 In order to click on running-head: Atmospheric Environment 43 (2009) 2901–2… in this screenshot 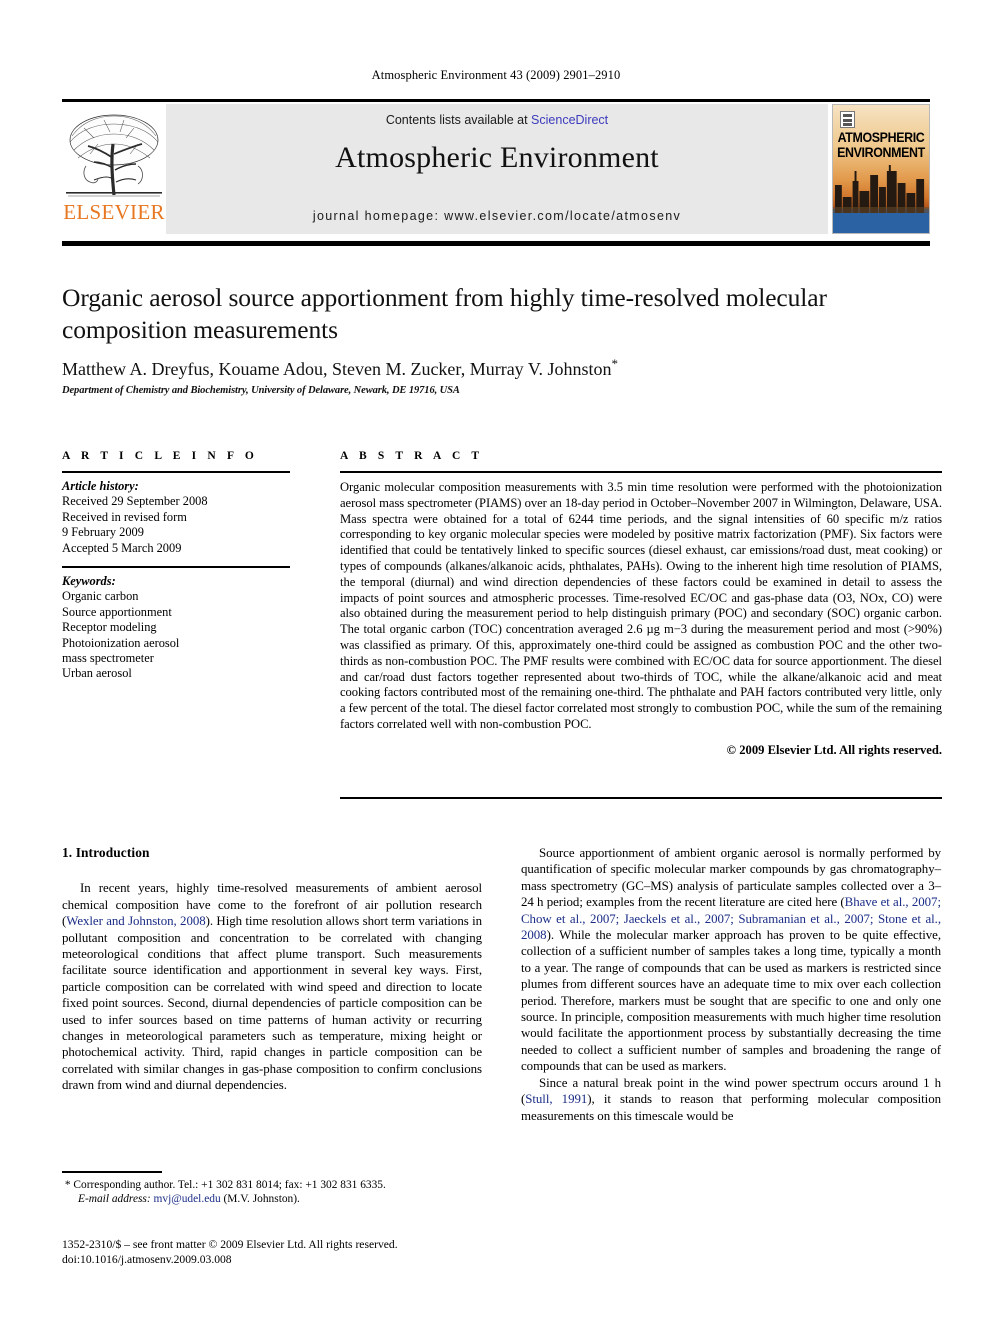, I will do `click(496, 75)`.